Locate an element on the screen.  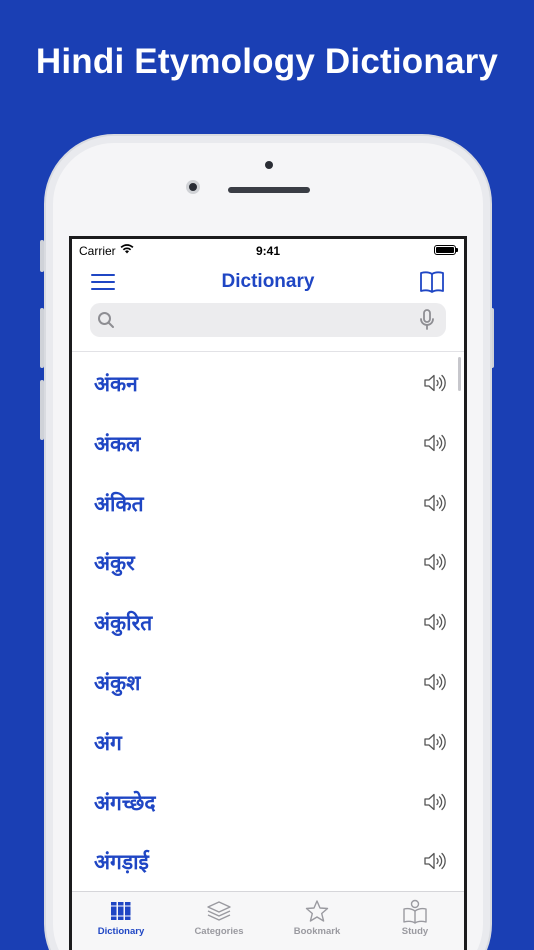
tab-categories: Categories is located at coordinates (219, 921).